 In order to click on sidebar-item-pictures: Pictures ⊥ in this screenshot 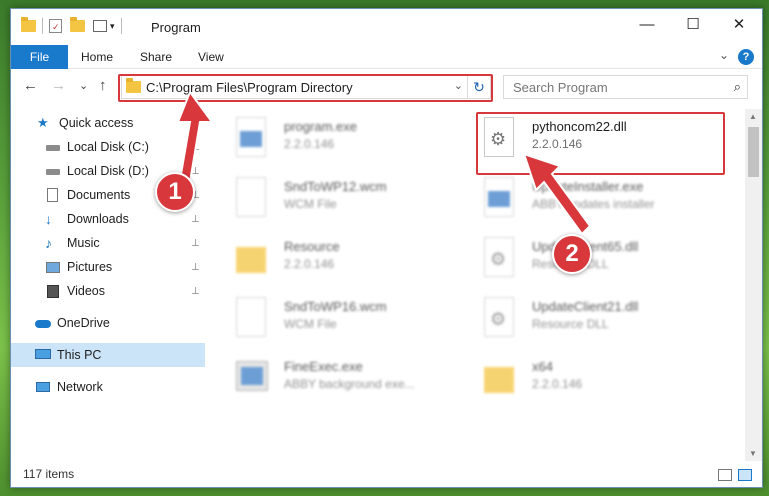, I will do `click(108, 267)`.